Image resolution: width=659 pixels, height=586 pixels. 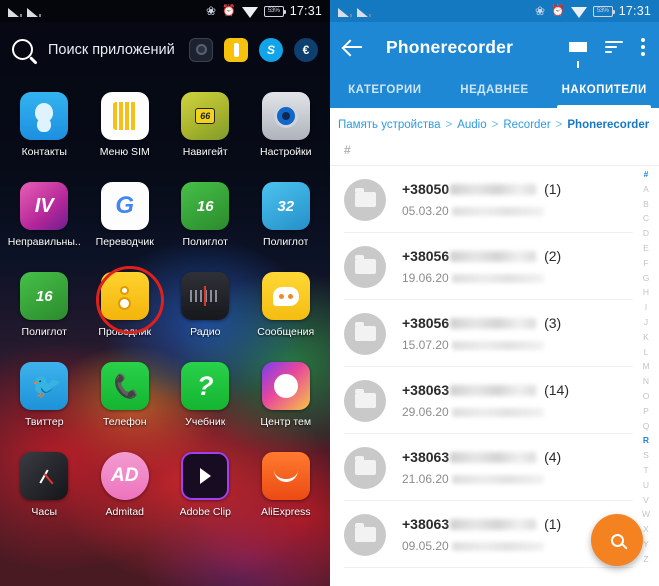 I want to click on alpha-index-letter: #, so click(x=646, y=174).